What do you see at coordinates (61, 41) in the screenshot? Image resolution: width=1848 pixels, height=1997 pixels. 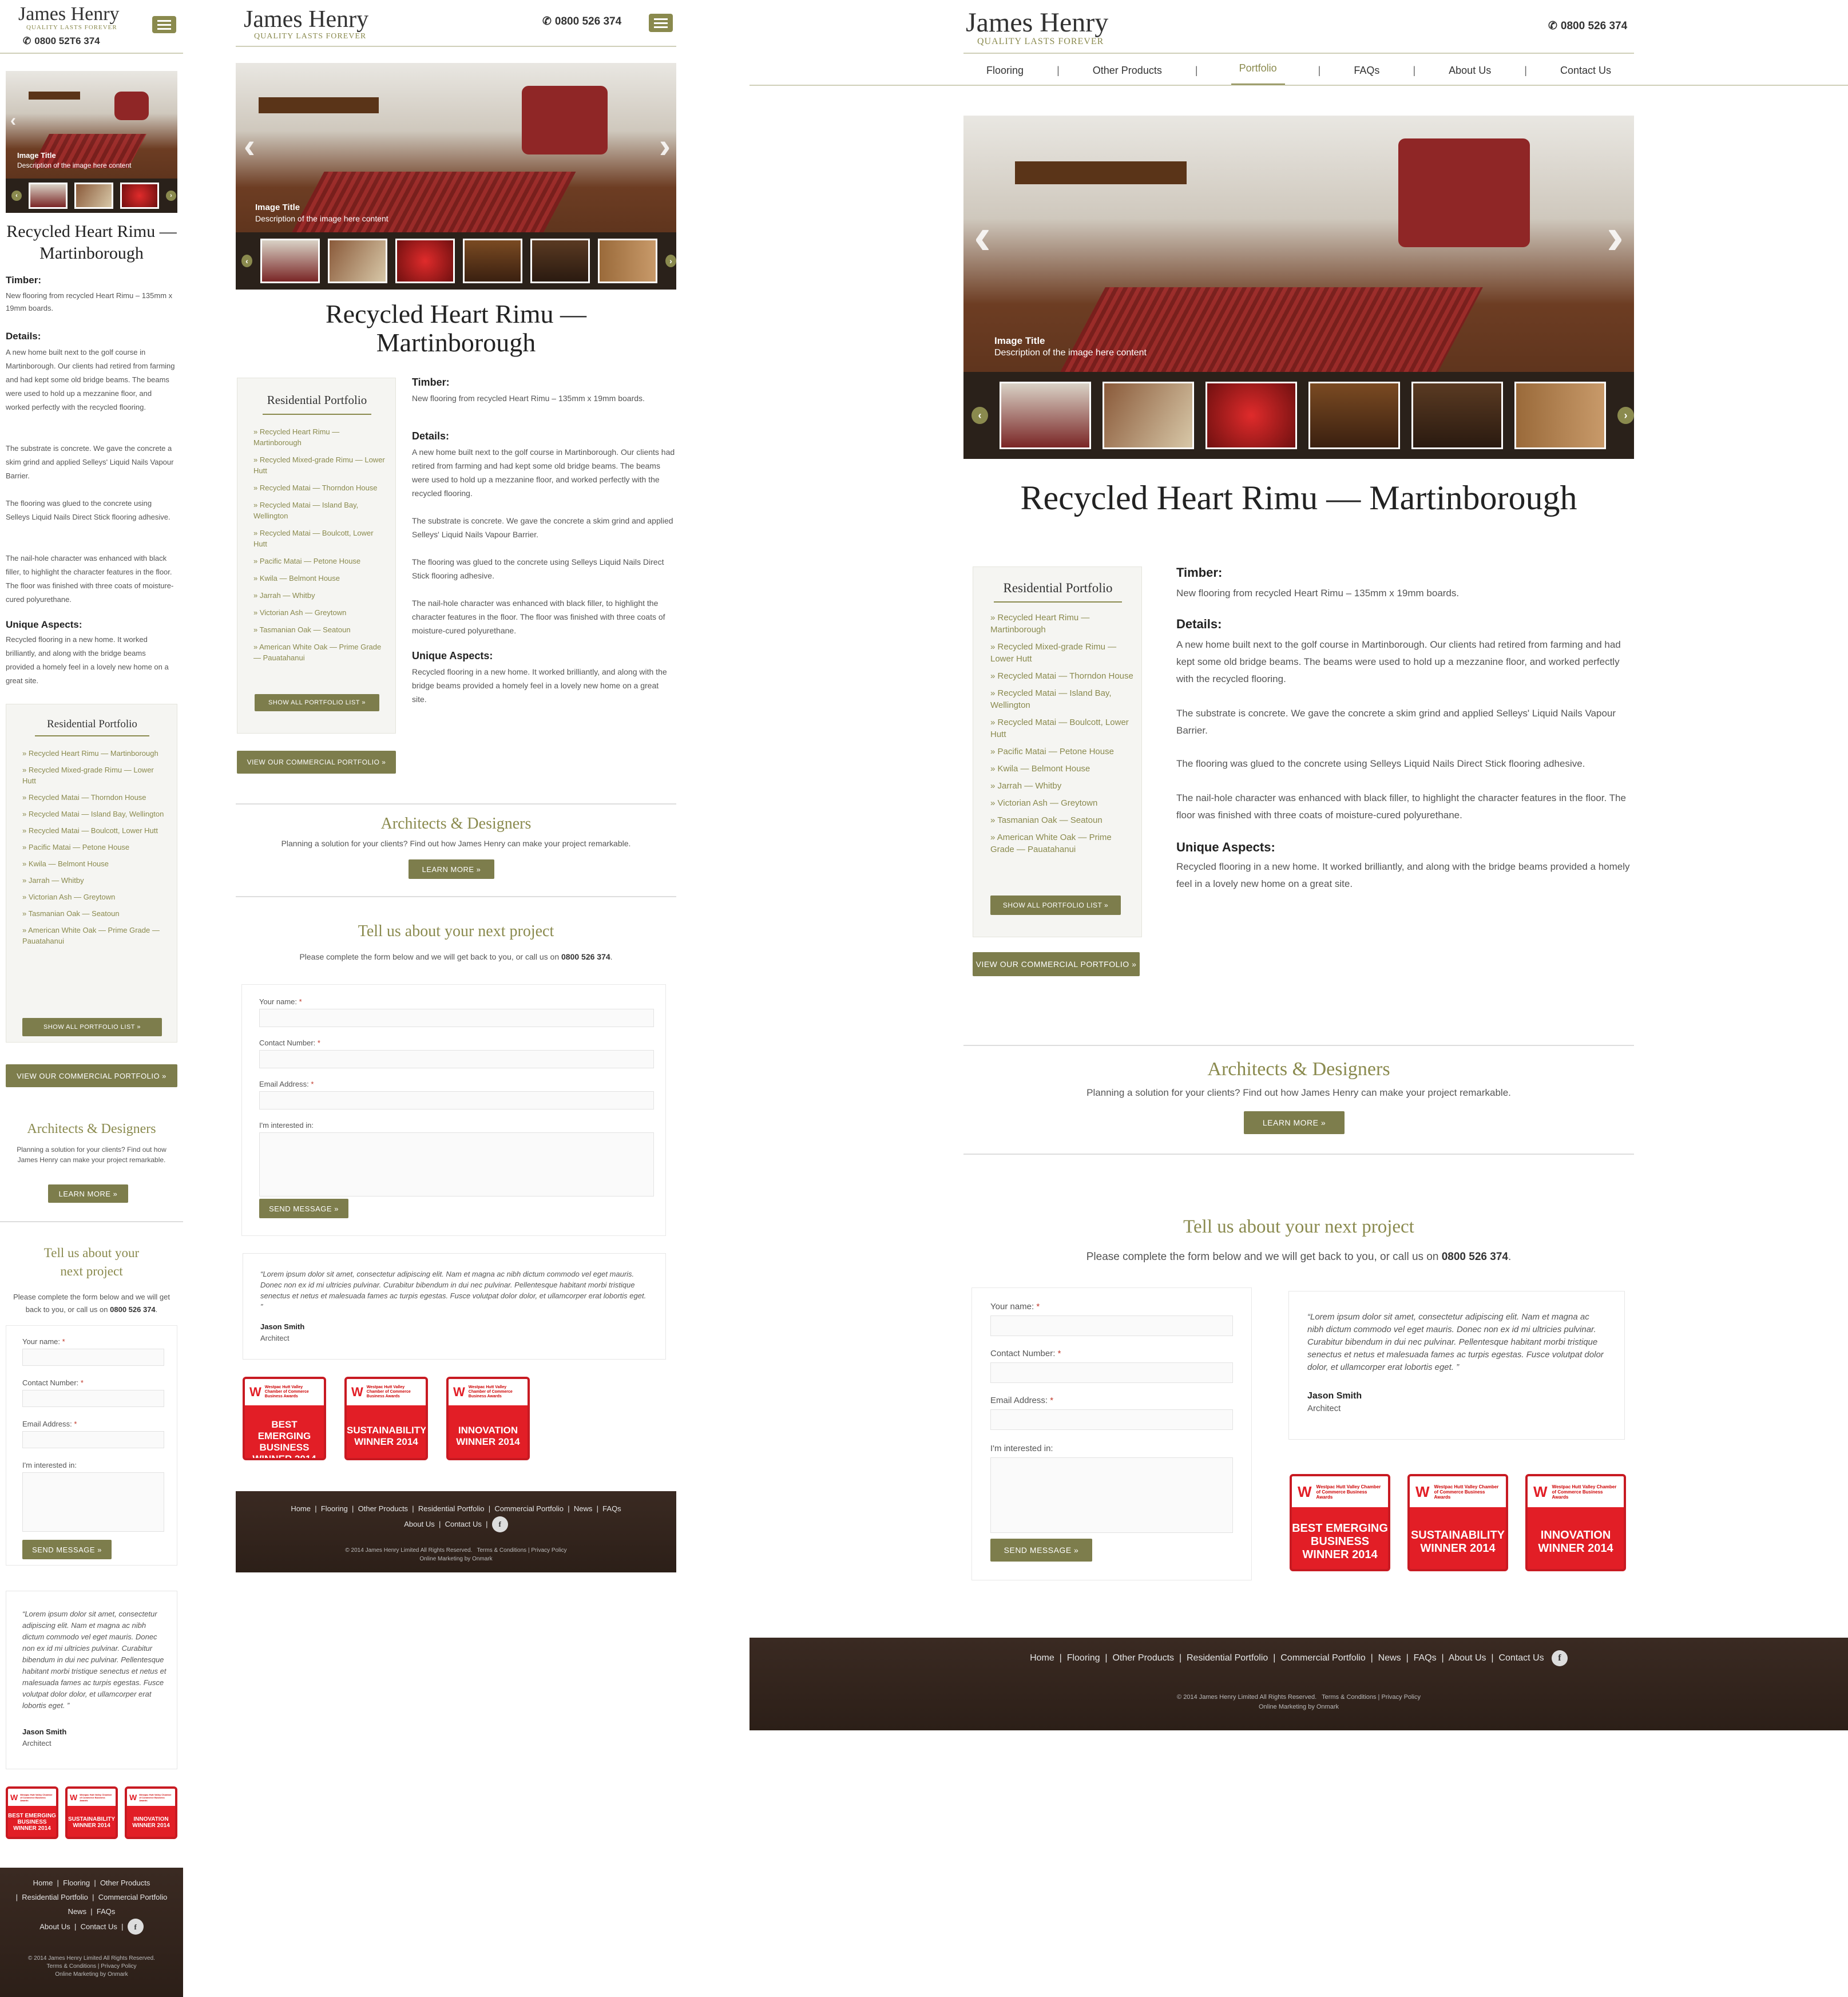 I see `phone-number: ✆ 0800 52T6 374` at bounding box center [61, 41].